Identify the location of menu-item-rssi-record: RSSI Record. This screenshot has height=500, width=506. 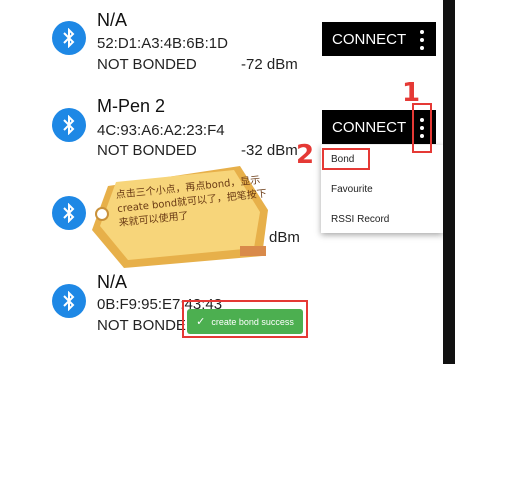
(360, 219).